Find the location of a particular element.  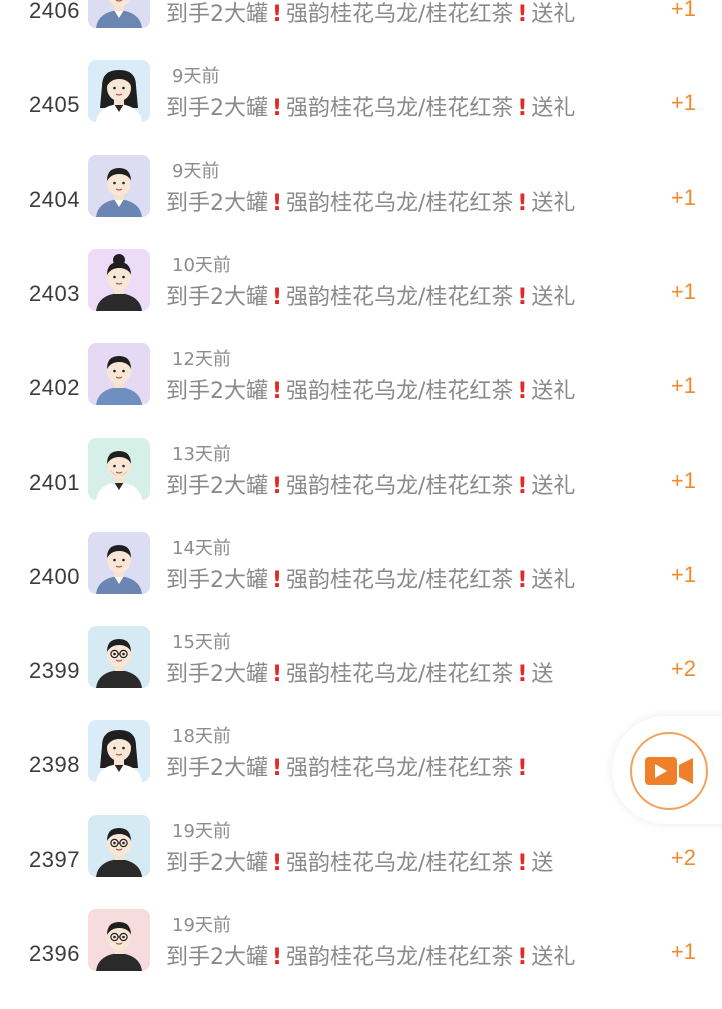

list-item: 2397 19天前 到手2大罐! 强韵桂花乌龙/桂花红茶! 送 +2 is located at coordinates (361, 864).